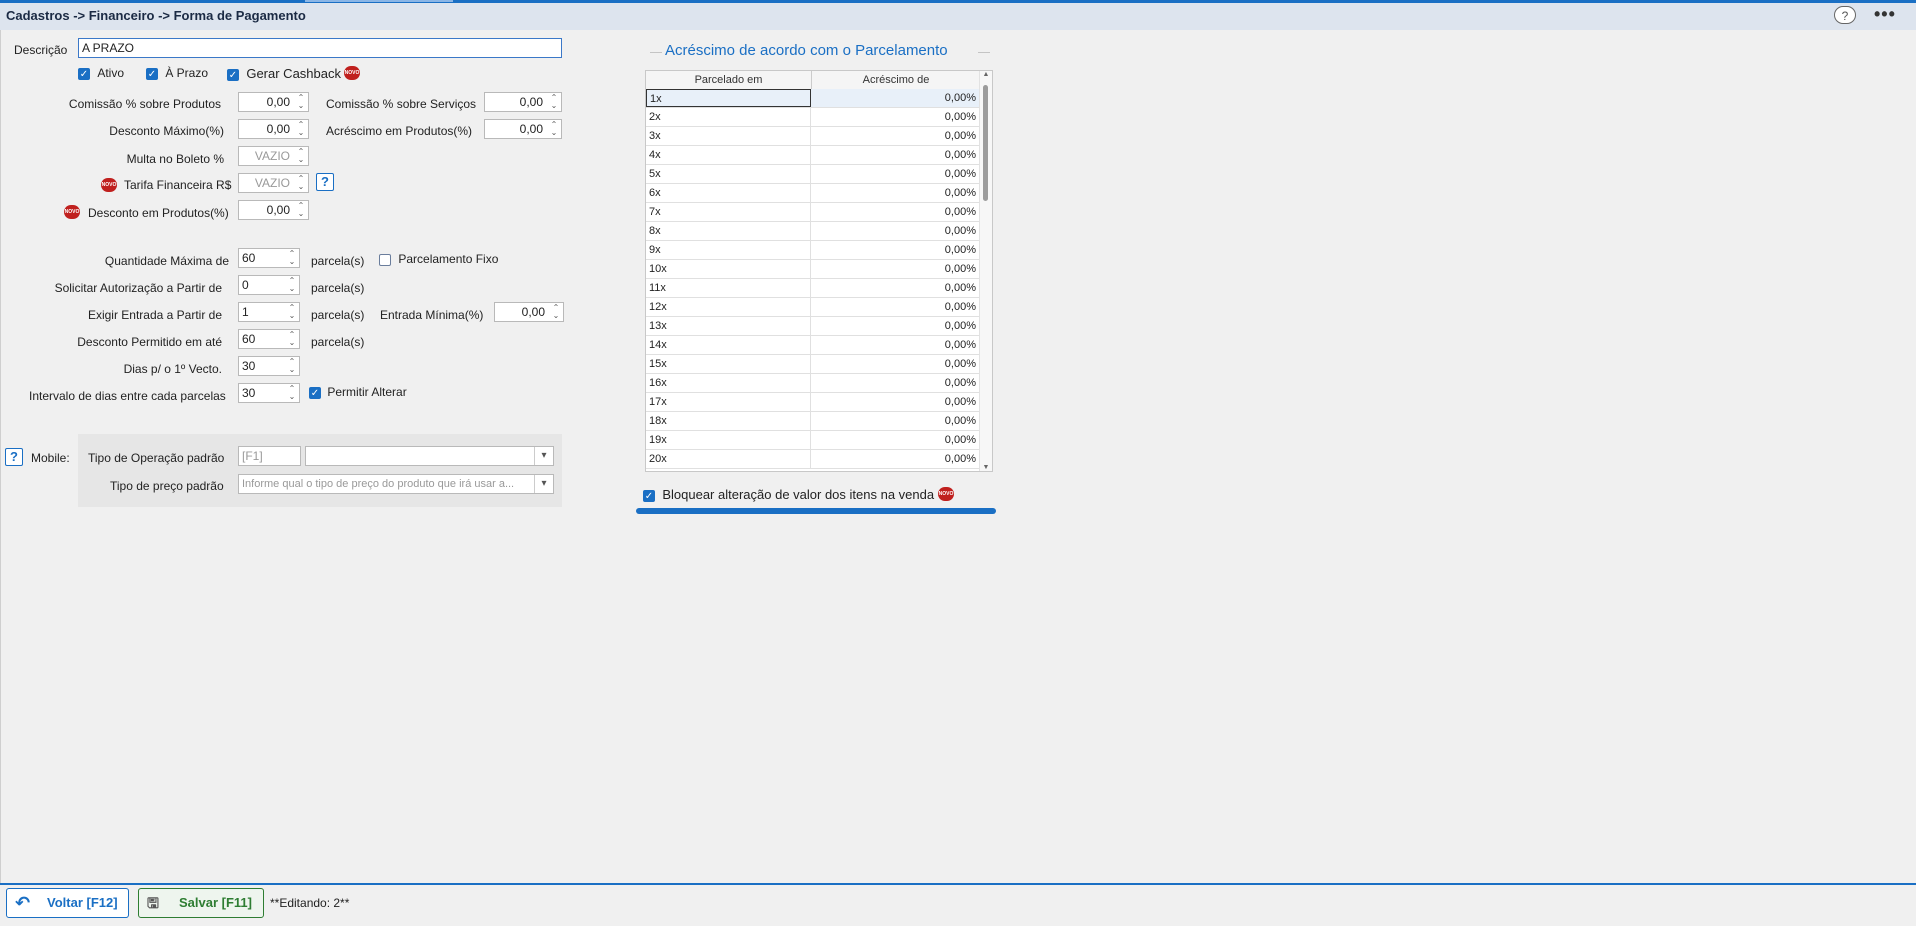 The height and width of the screenshot is (926, 1916). I want to click on parcela-cell: 17x, so click(728, 402).